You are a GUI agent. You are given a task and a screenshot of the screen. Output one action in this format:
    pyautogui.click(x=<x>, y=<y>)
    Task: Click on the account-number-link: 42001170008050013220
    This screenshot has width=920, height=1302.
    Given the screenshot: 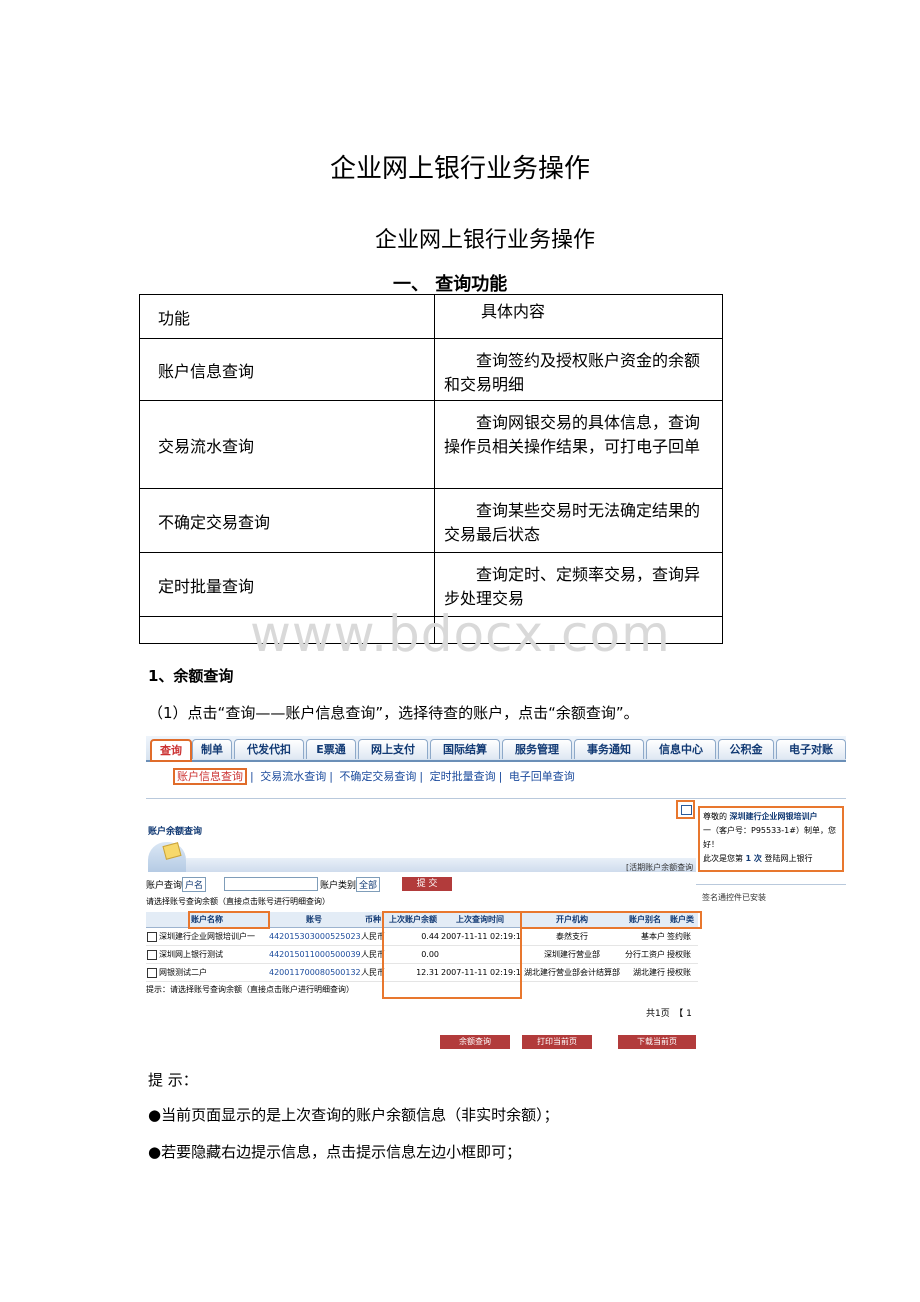 What is the action you would take?
    pyautogui.click(x=314, y=972)
    